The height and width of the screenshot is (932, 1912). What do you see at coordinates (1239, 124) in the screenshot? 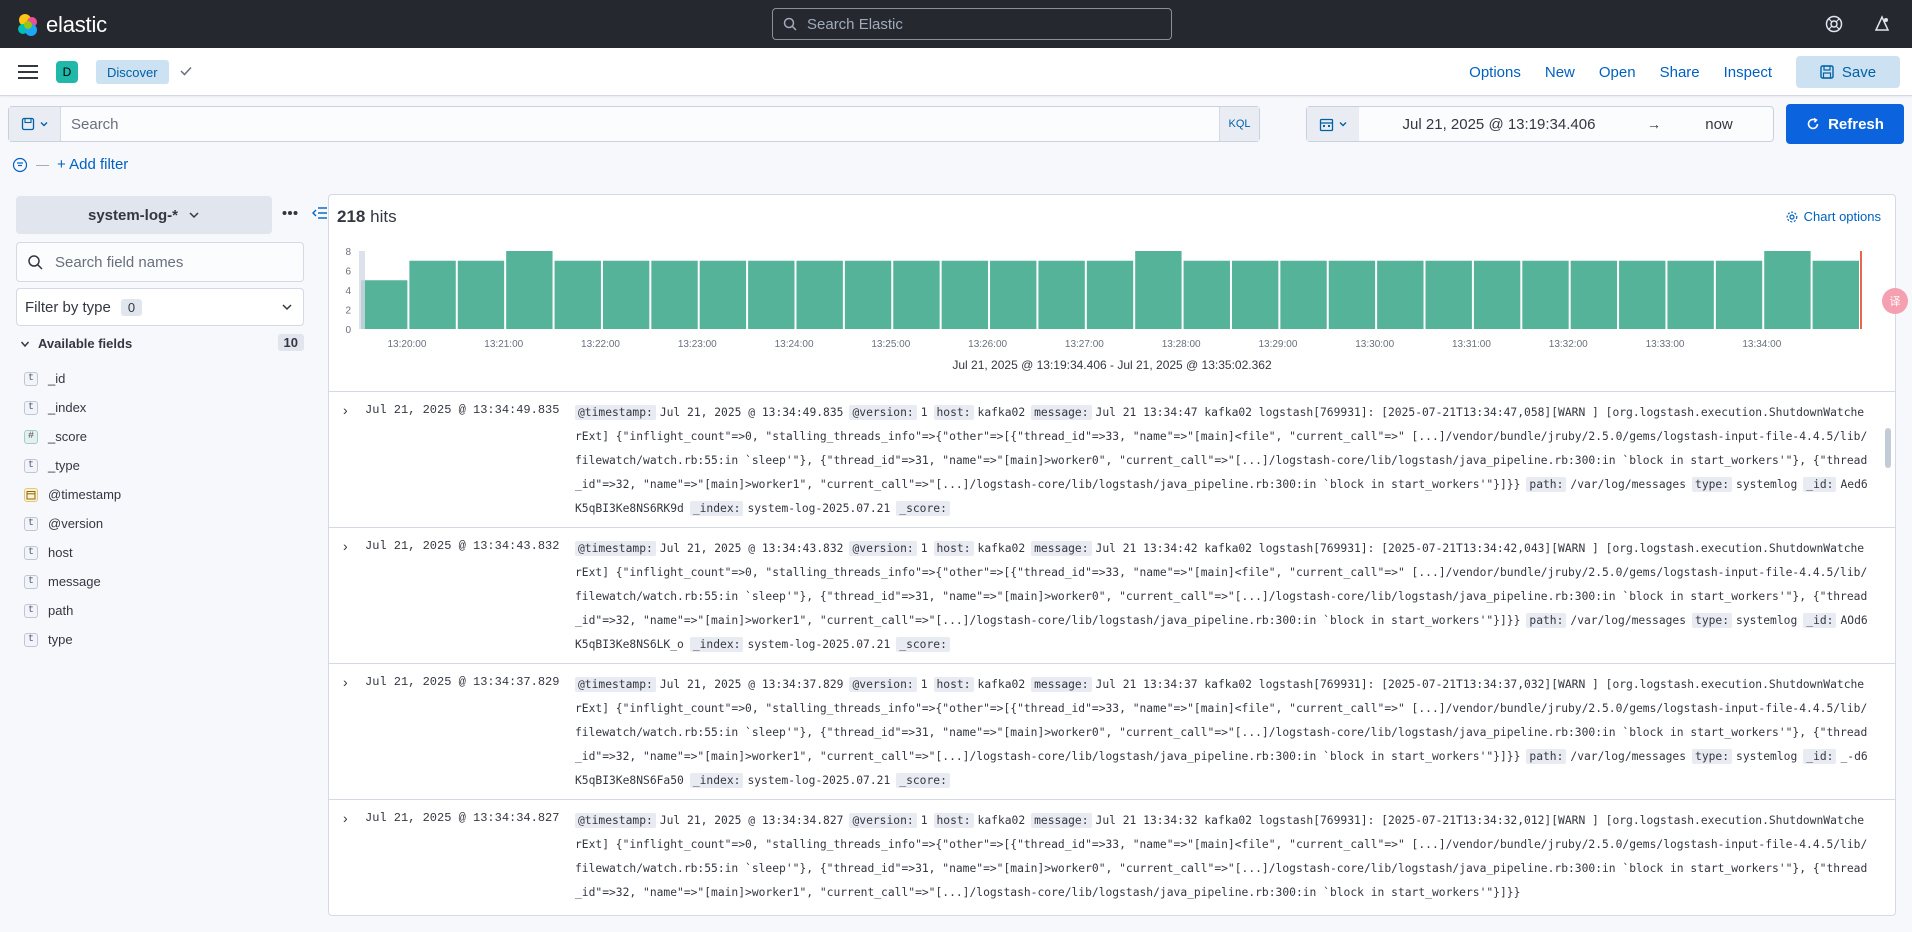
I see `kql-toggle: KQL` at bounding box center [1239, 124].